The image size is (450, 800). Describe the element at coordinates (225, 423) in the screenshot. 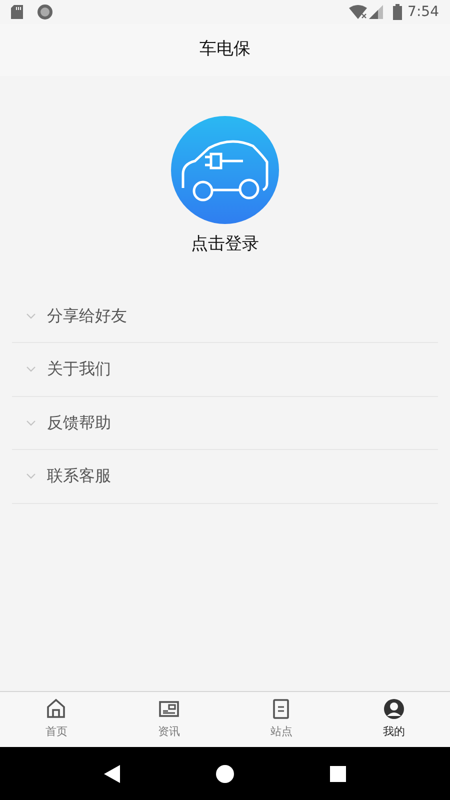

I see `menu-item: 反馈帮助` at that location.